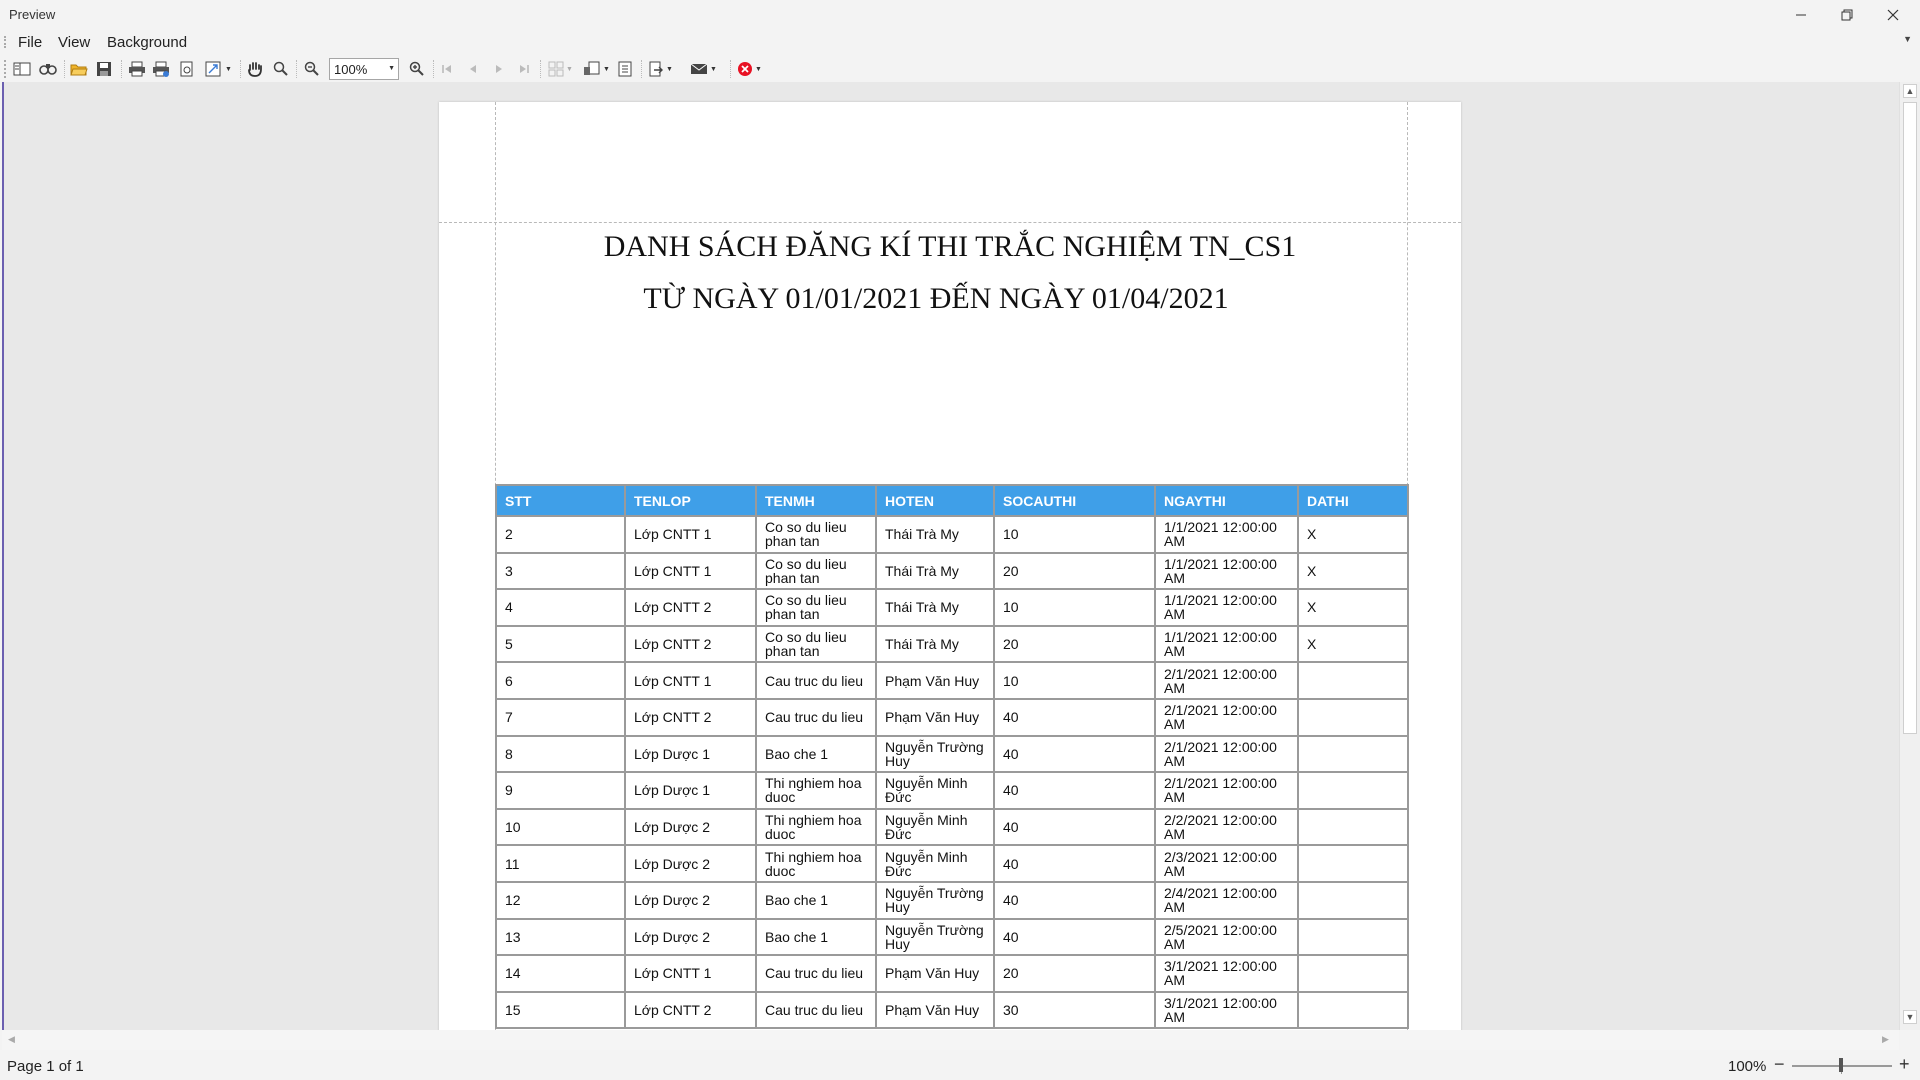  Describe the element at coordinates (690, 973) in the screenshot. I see `cell-tenlop: Lớp CNTT 1` at that location.